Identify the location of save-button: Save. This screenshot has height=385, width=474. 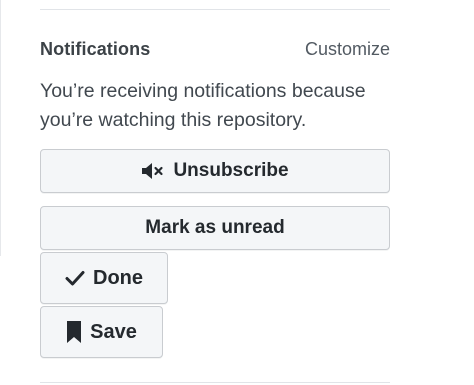
(101, 332).